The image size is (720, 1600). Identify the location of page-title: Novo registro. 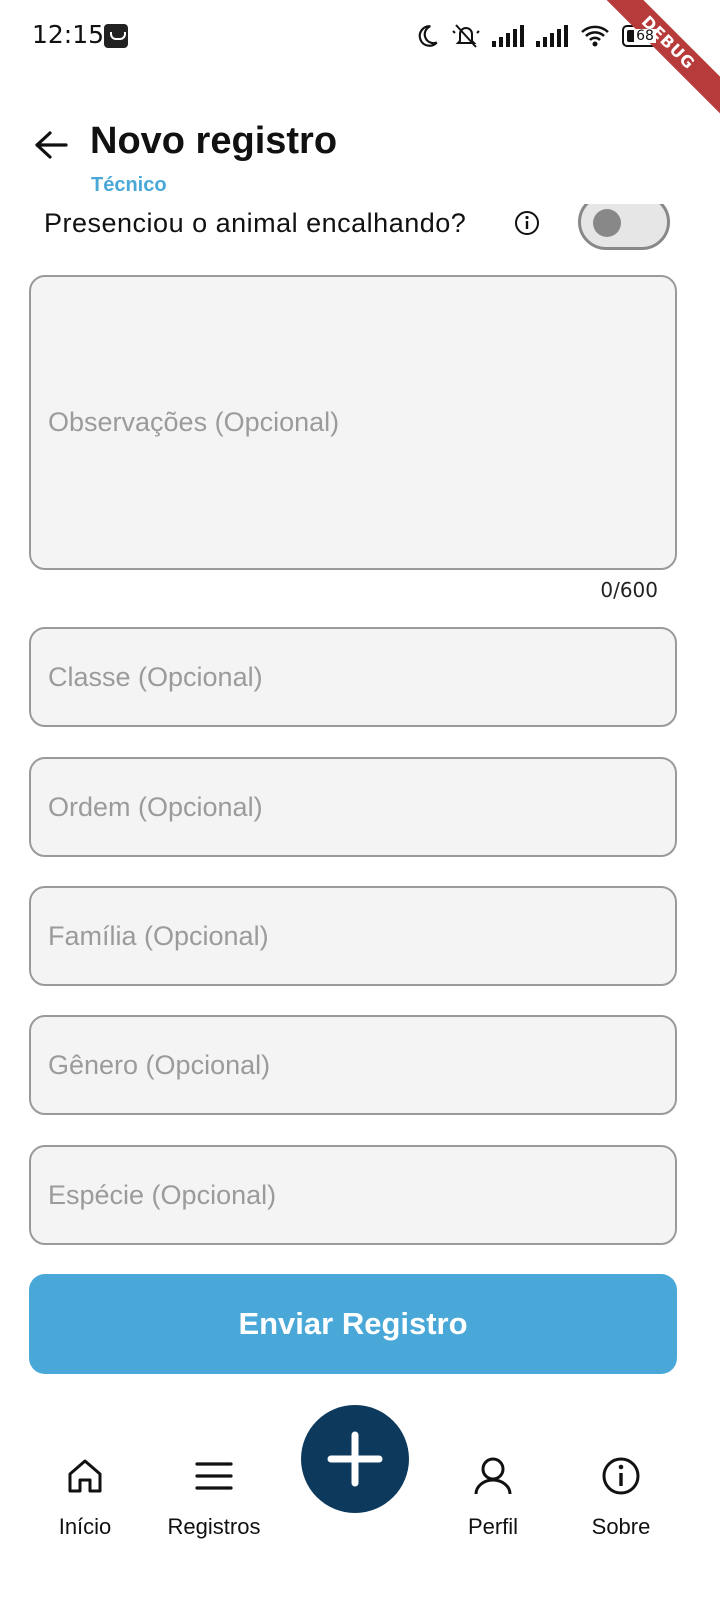
(214, 141).